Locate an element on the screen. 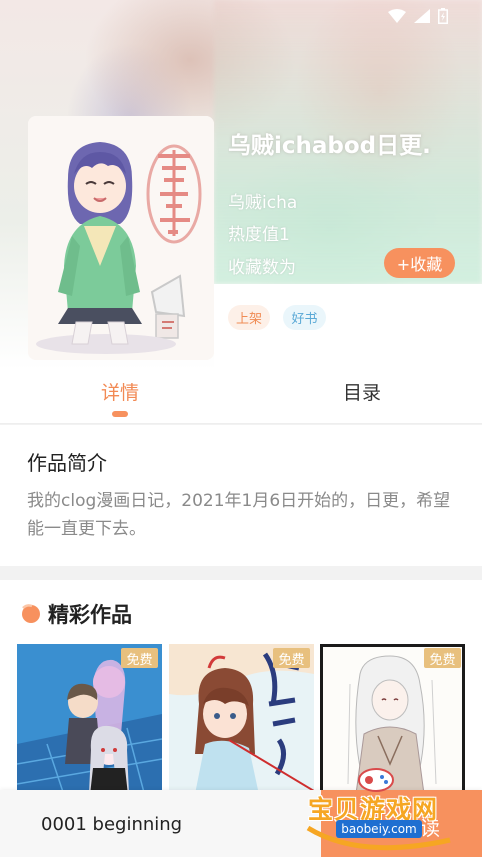 This screenshot has width=482, height=857. featured-section-icon is located at coordinates (31, 613).